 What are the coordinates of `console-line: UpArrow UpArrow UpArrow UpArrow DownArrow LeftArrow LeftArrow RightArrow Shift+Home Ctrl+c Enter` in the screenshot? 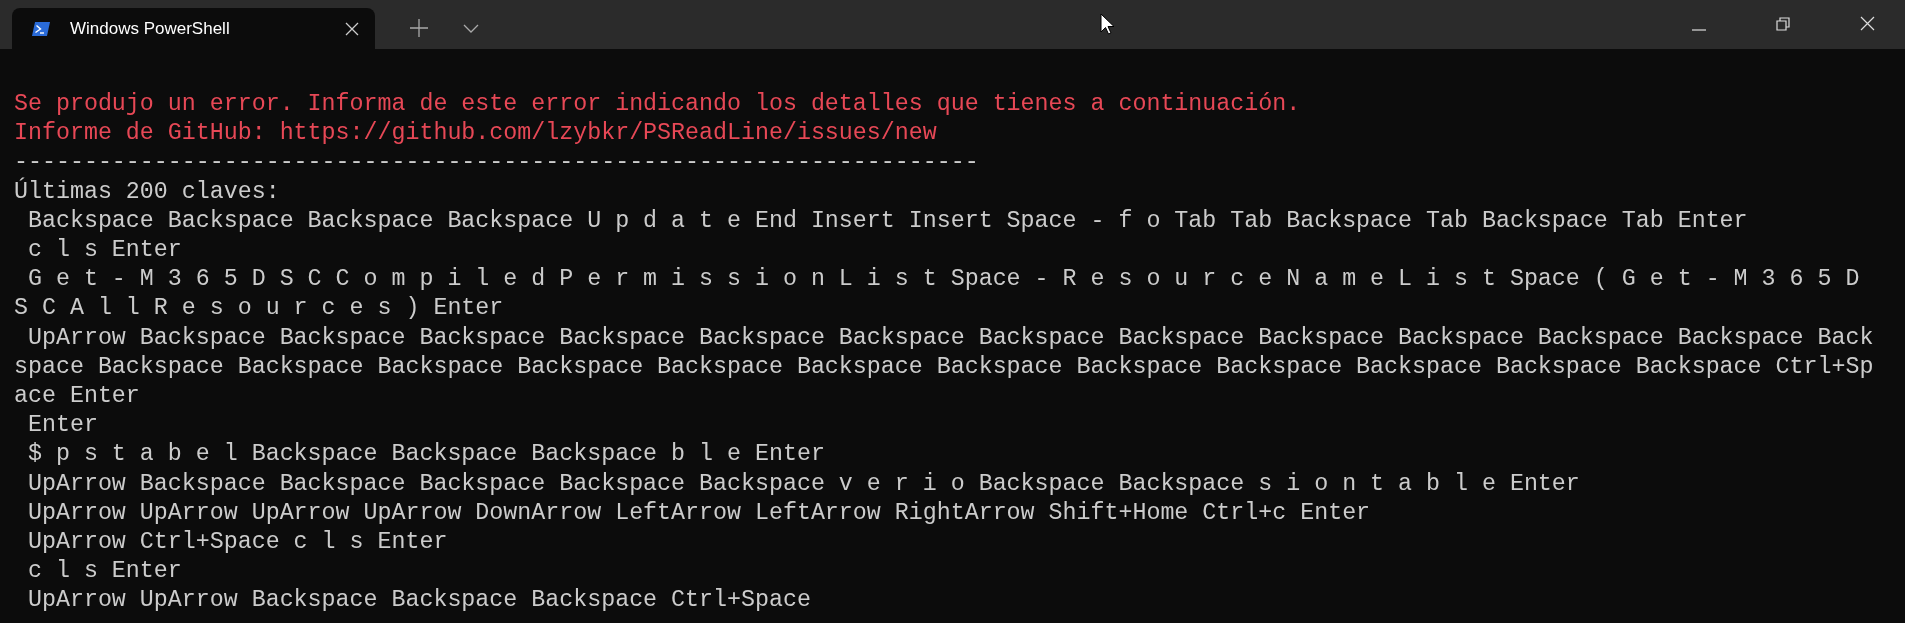 It's located at (698, 513).